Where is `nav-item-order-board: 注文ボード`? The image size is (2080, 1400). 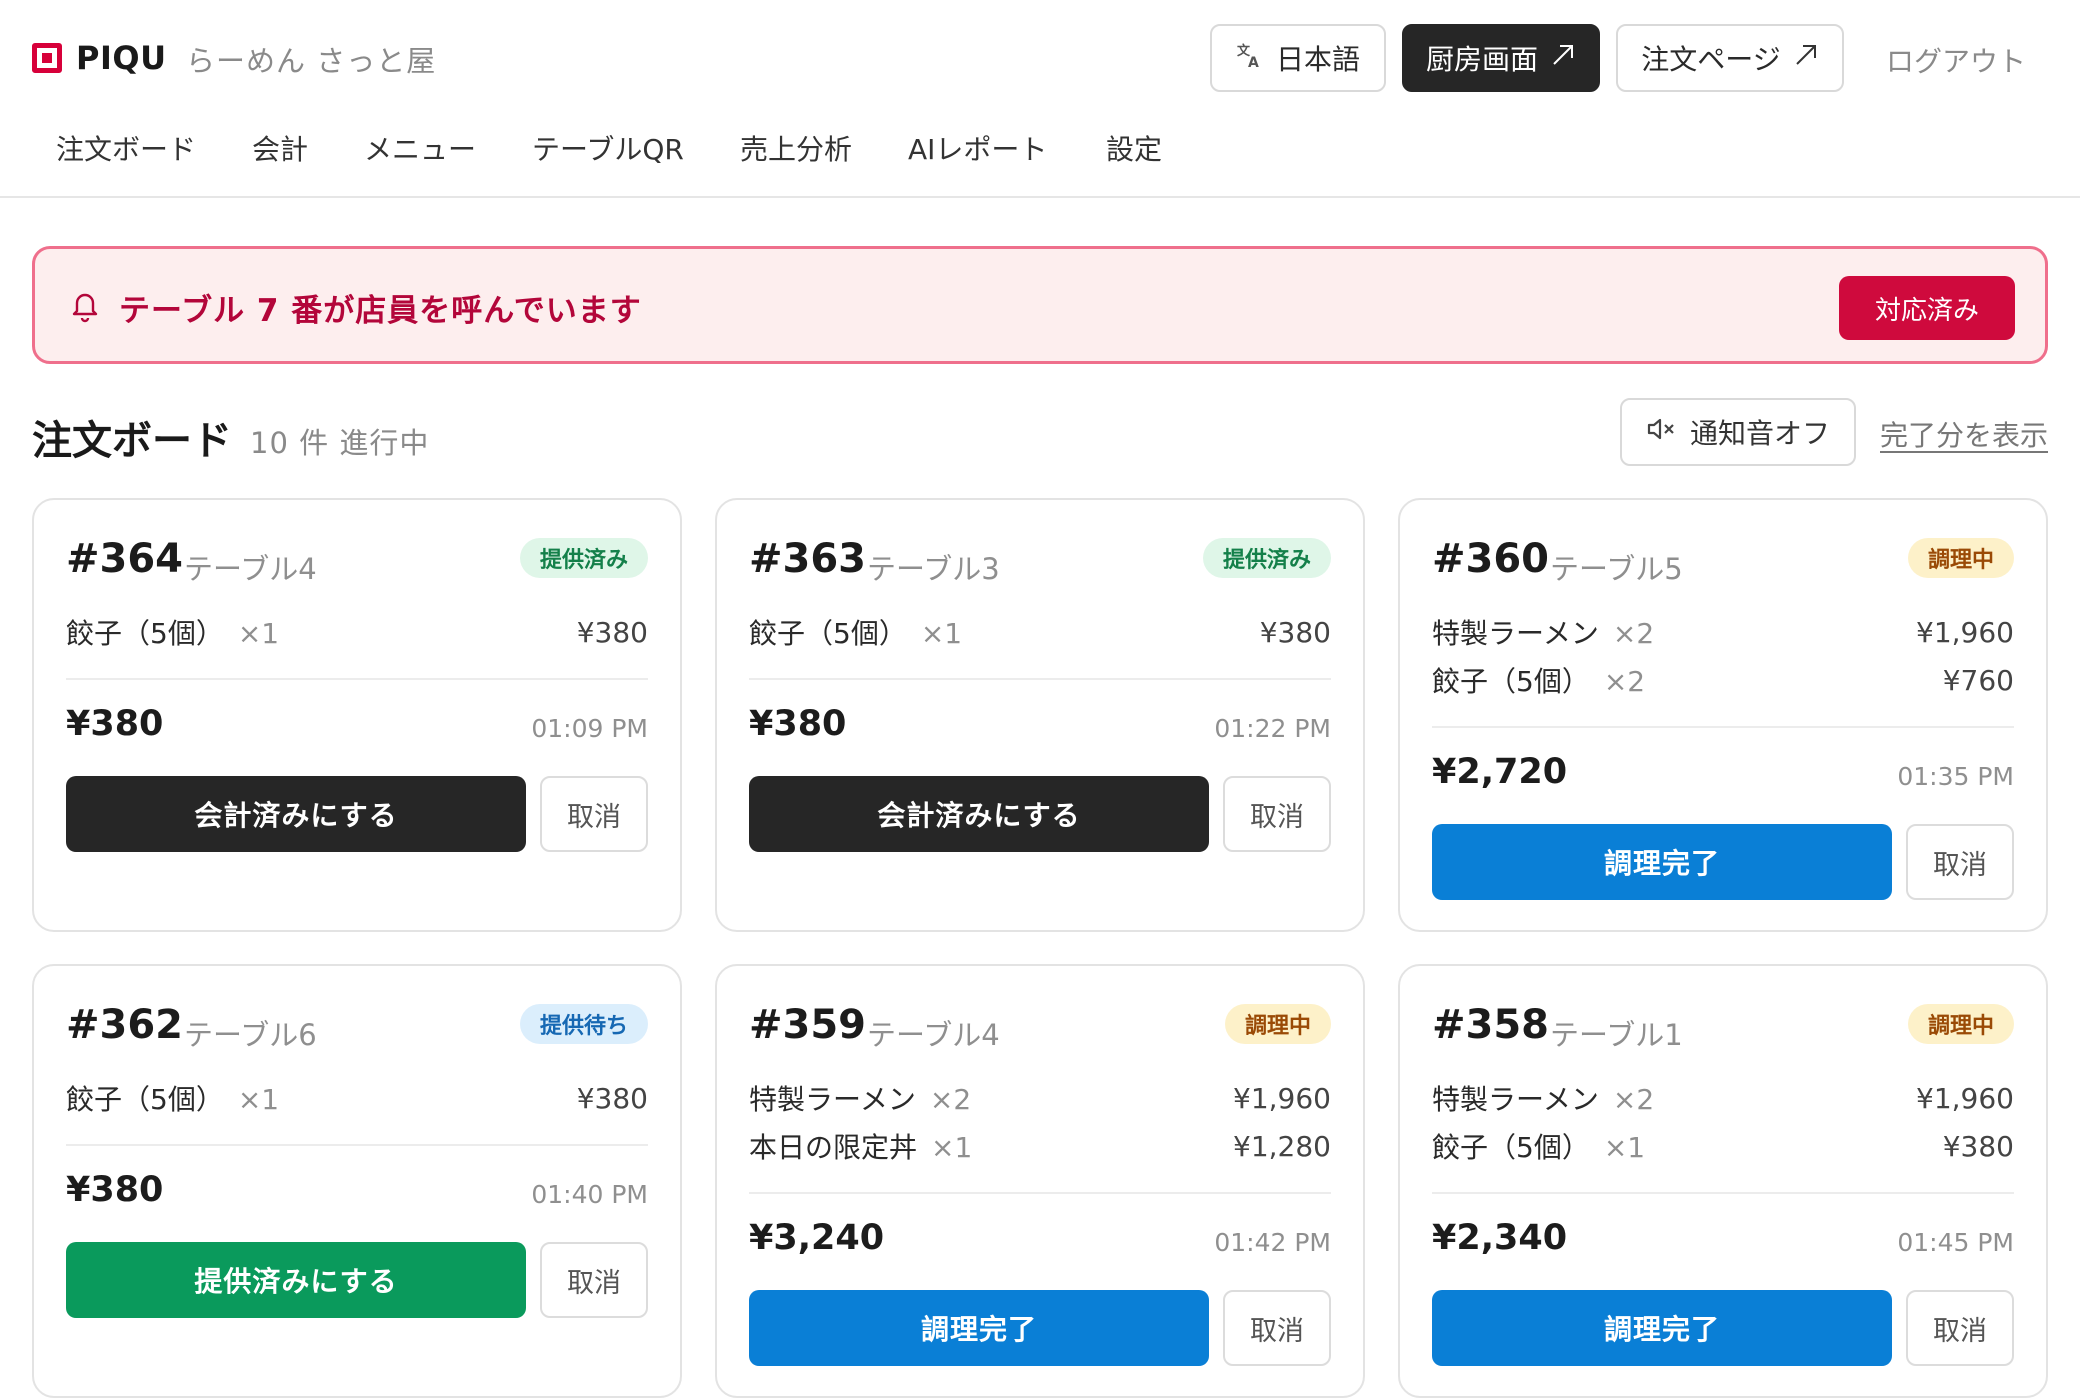
nav-item-order-board: 注文ボード is located at coordinates (126, 148).